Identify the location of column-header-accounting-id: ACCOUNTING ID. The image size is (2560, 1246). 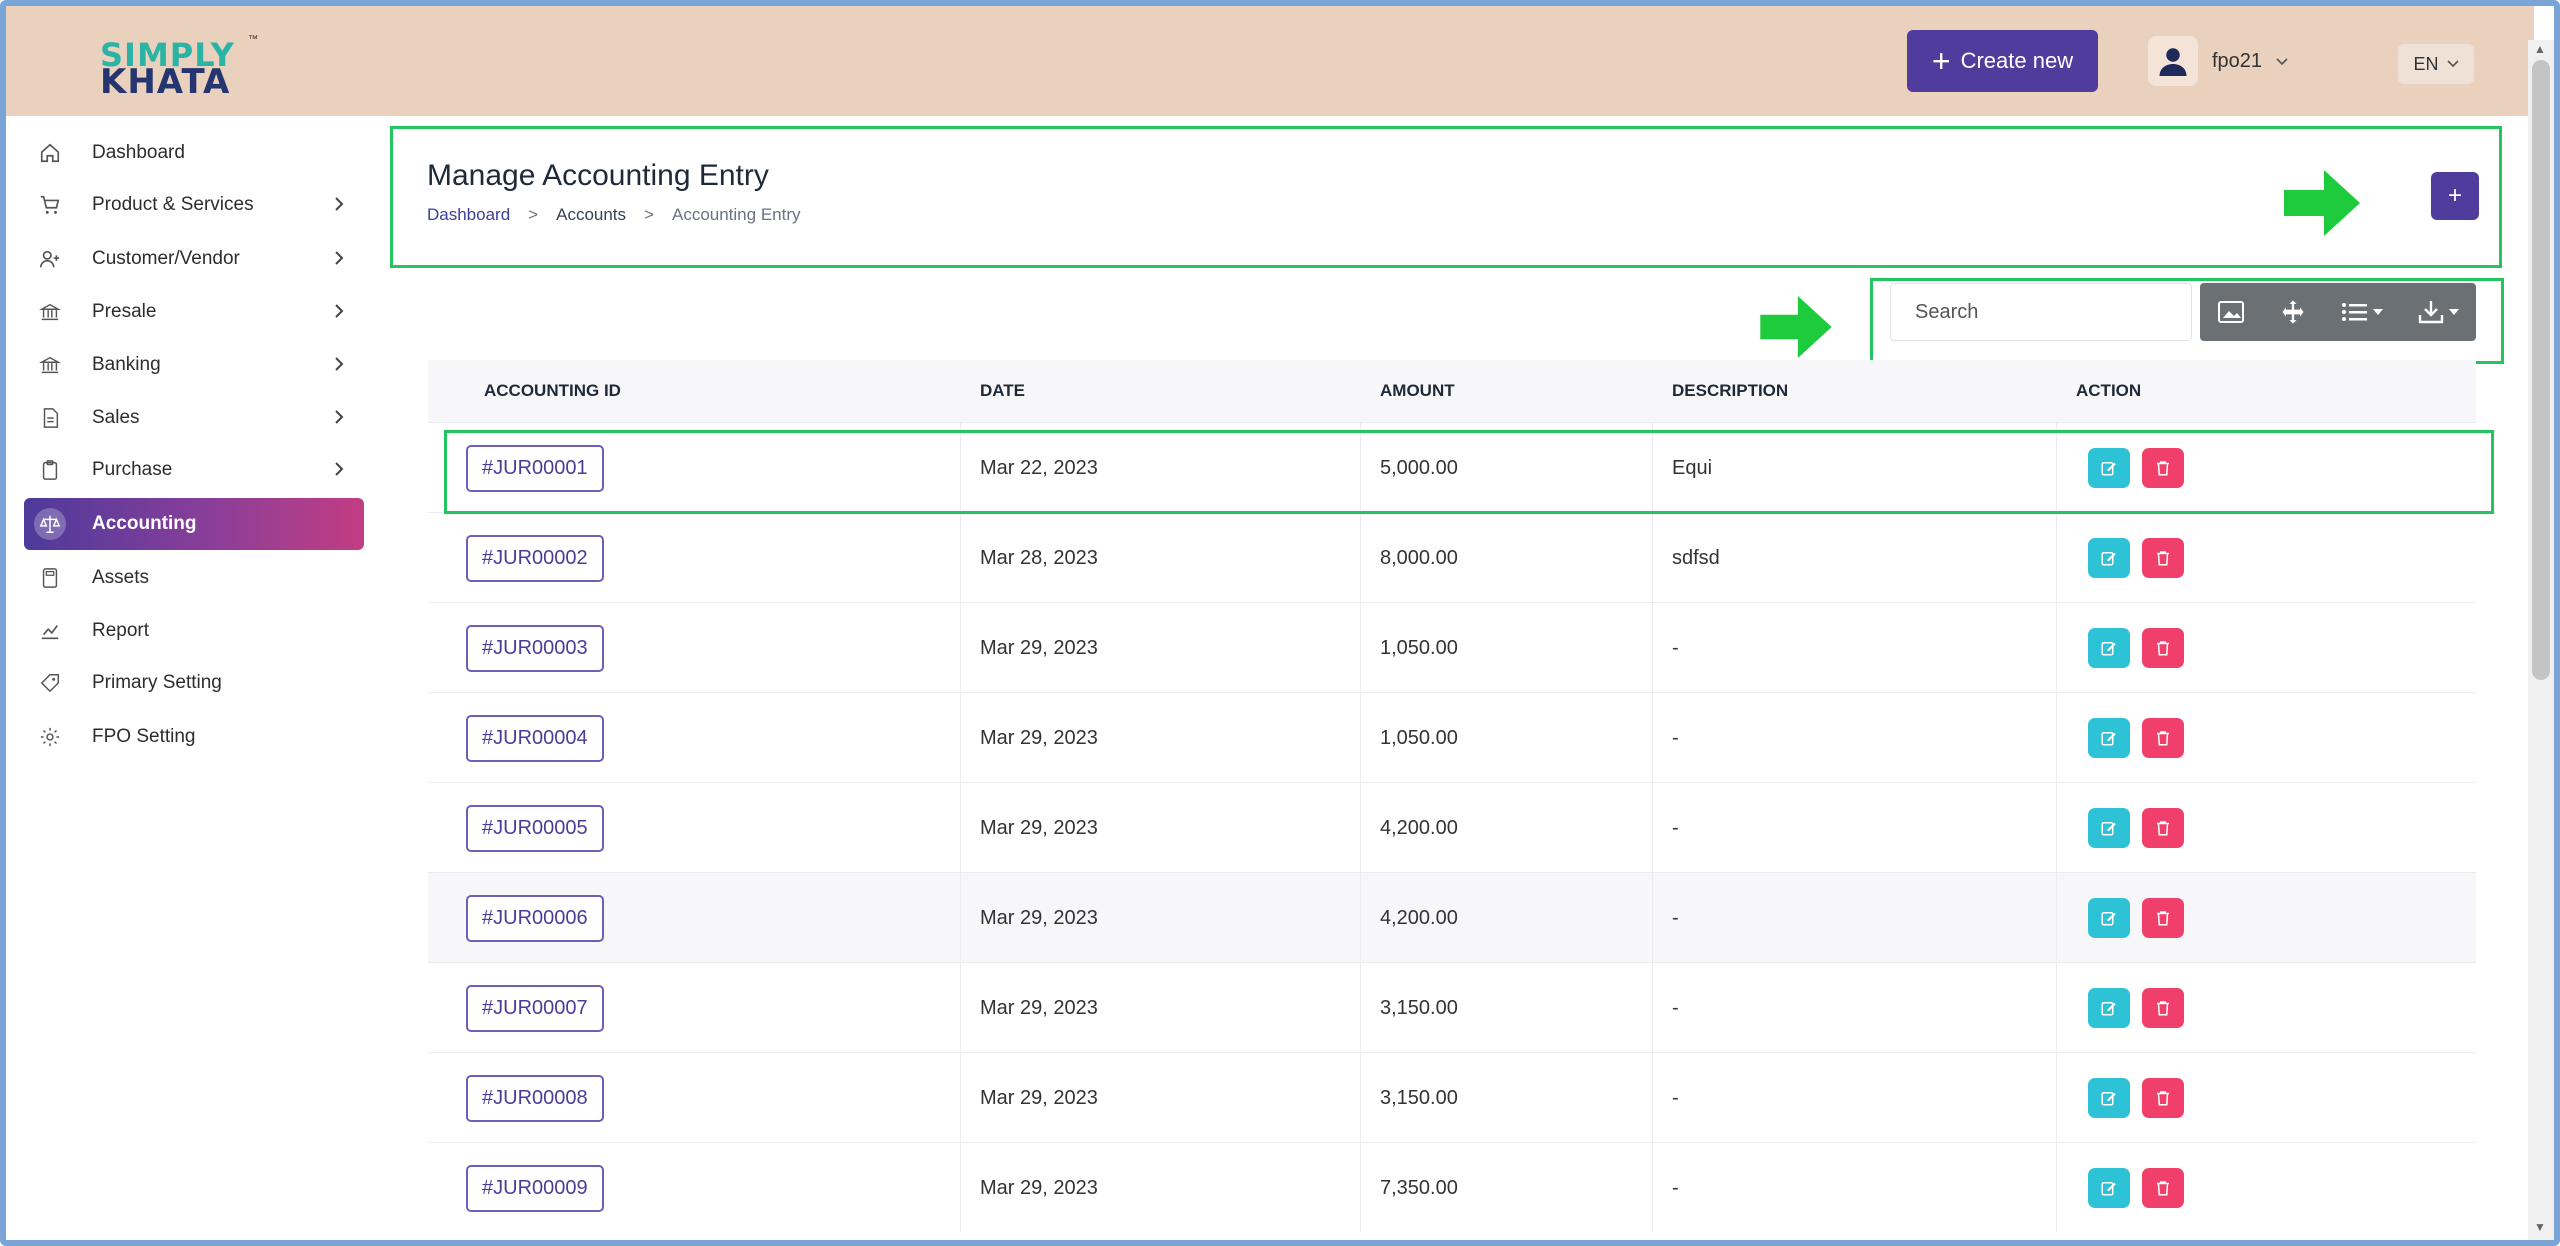
(552, 391).